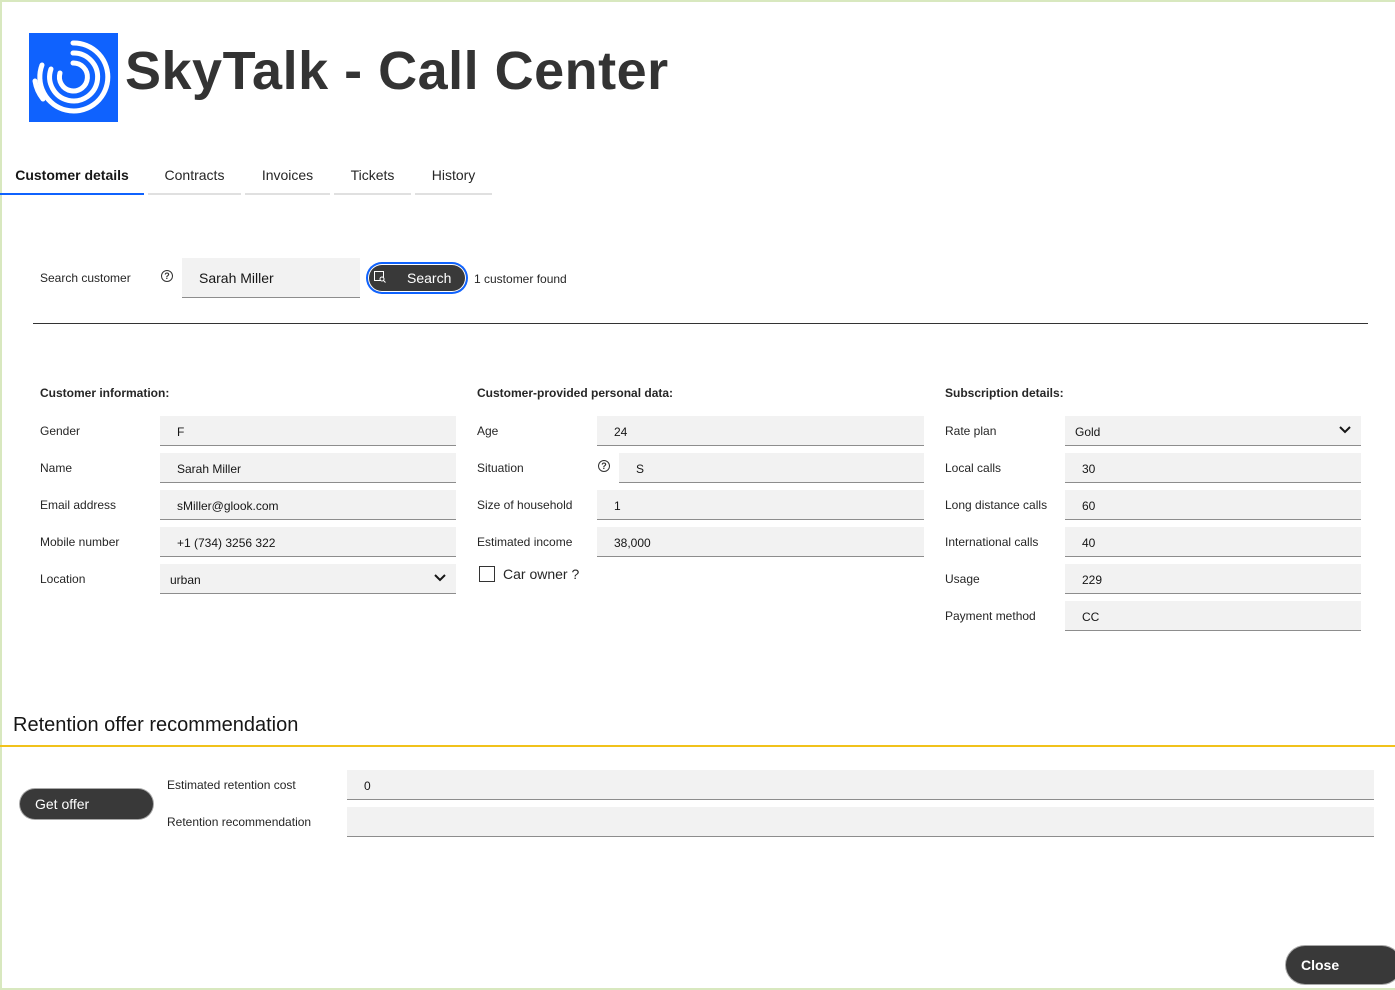 Image resolution: width=1395 pixels, height=990 pixels. I want to click on search-button: Search, so click(417, 278).